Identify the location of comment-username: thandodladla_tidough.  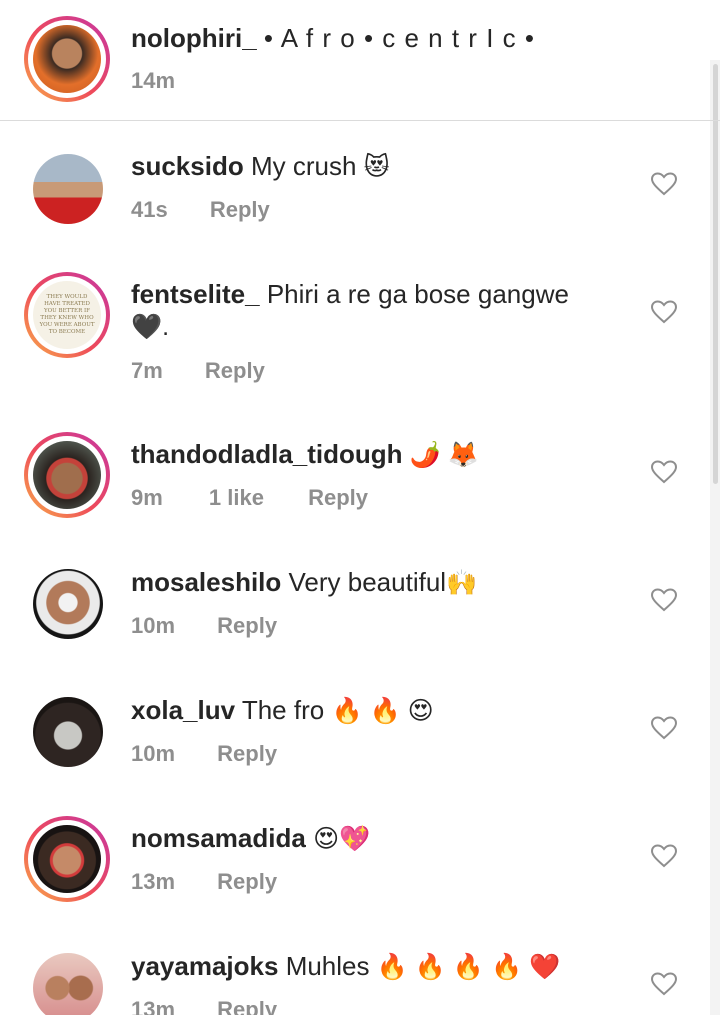
(267, 454).